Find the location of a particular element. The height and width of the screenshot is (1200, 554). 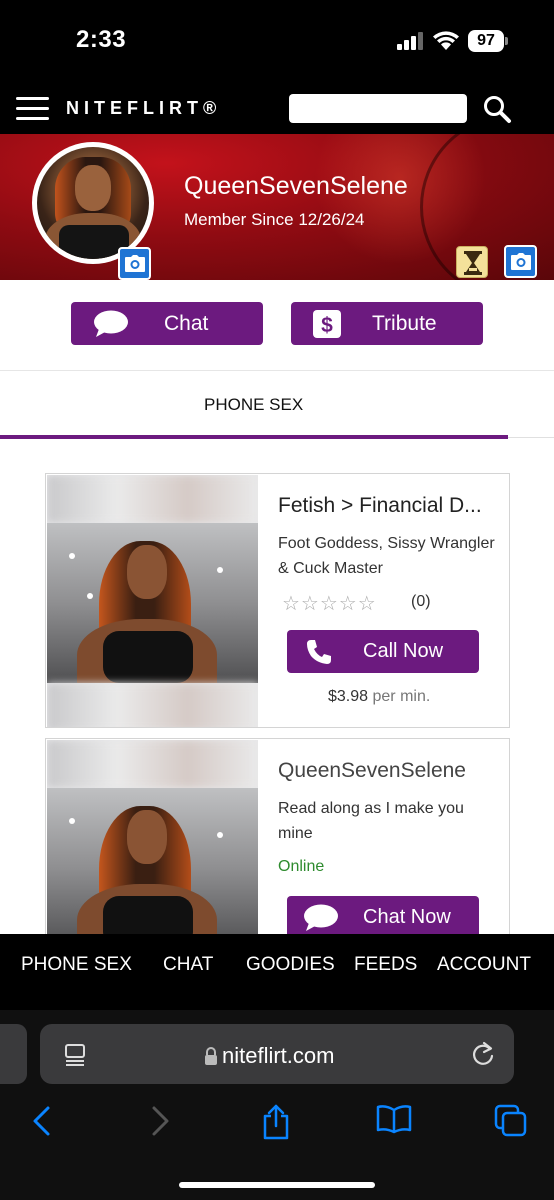

status-time: 2:33 is located at coordinates (101, 39).